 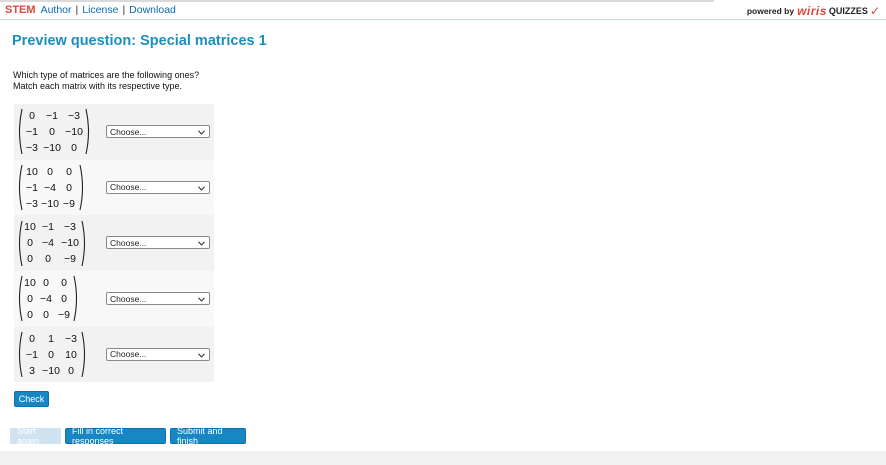 I want to click on matrix-cell: 3, so click(x=32, y=370).